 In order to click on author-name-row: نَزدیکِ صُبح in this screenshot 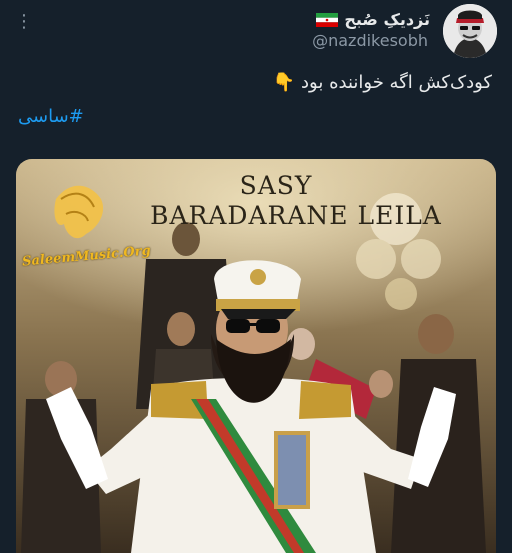, I will do `click(373, 19)`.